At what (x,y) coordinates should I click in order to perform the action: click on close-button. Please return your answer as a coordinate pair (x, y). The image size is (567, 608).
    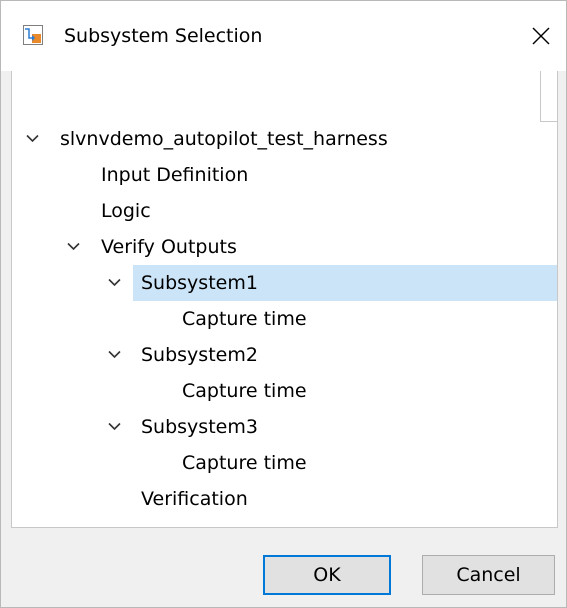
    Looking at the image, I should click on (541, 36).